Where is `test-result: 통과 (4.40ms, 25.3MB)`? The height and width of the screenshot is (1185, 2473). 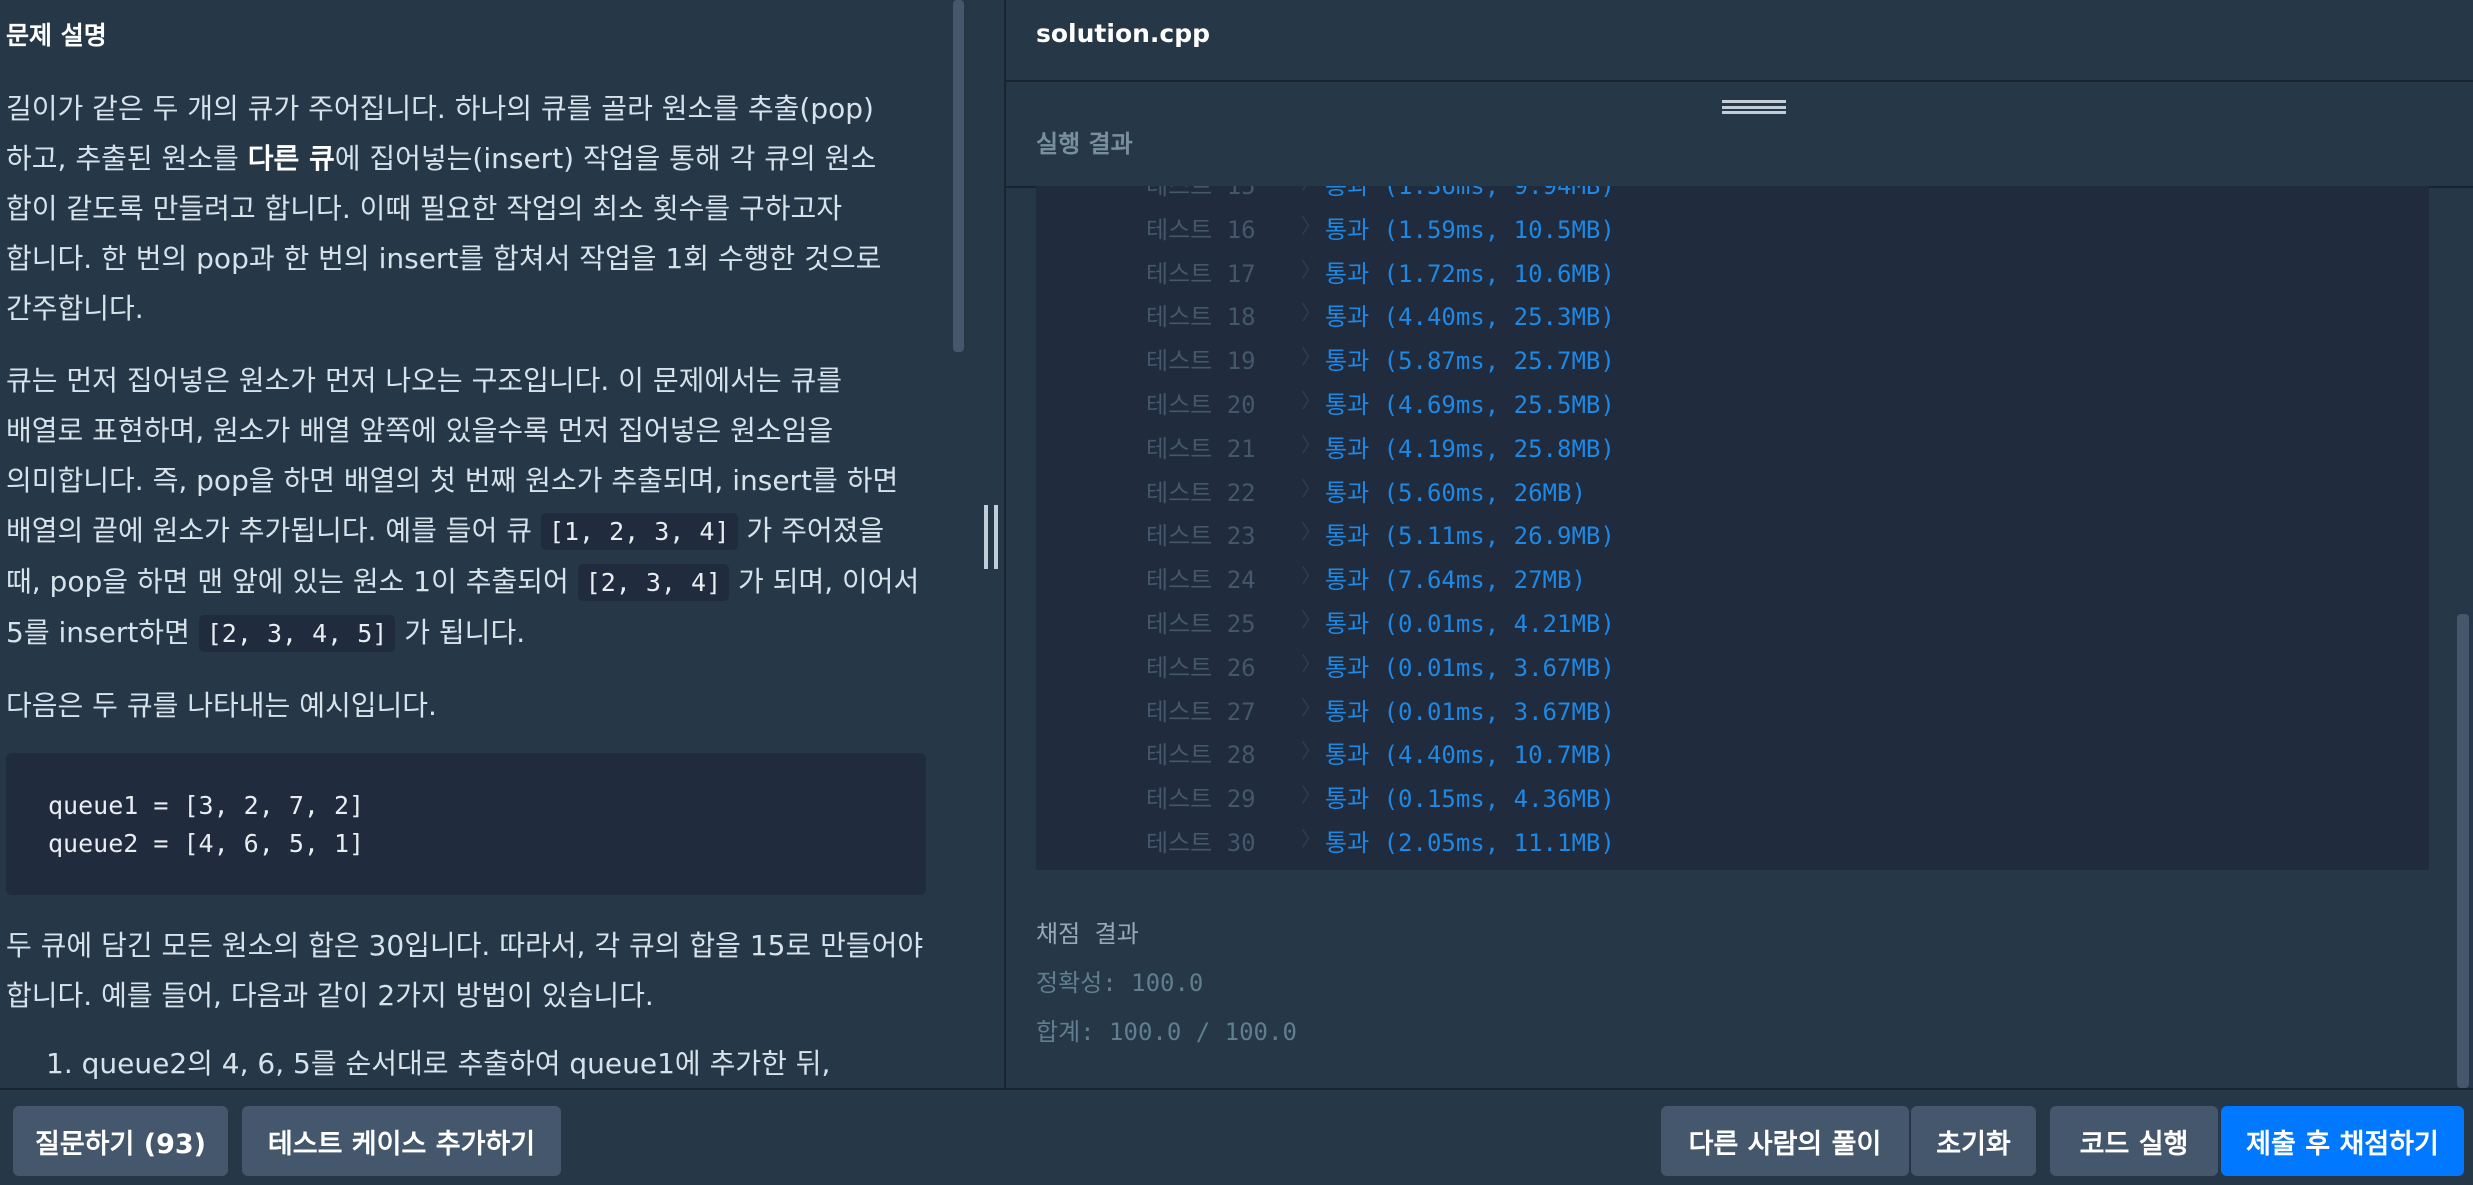 test-result: 통과 (4.40ms, 25.3MB) is located at coordinates (1470, 317).